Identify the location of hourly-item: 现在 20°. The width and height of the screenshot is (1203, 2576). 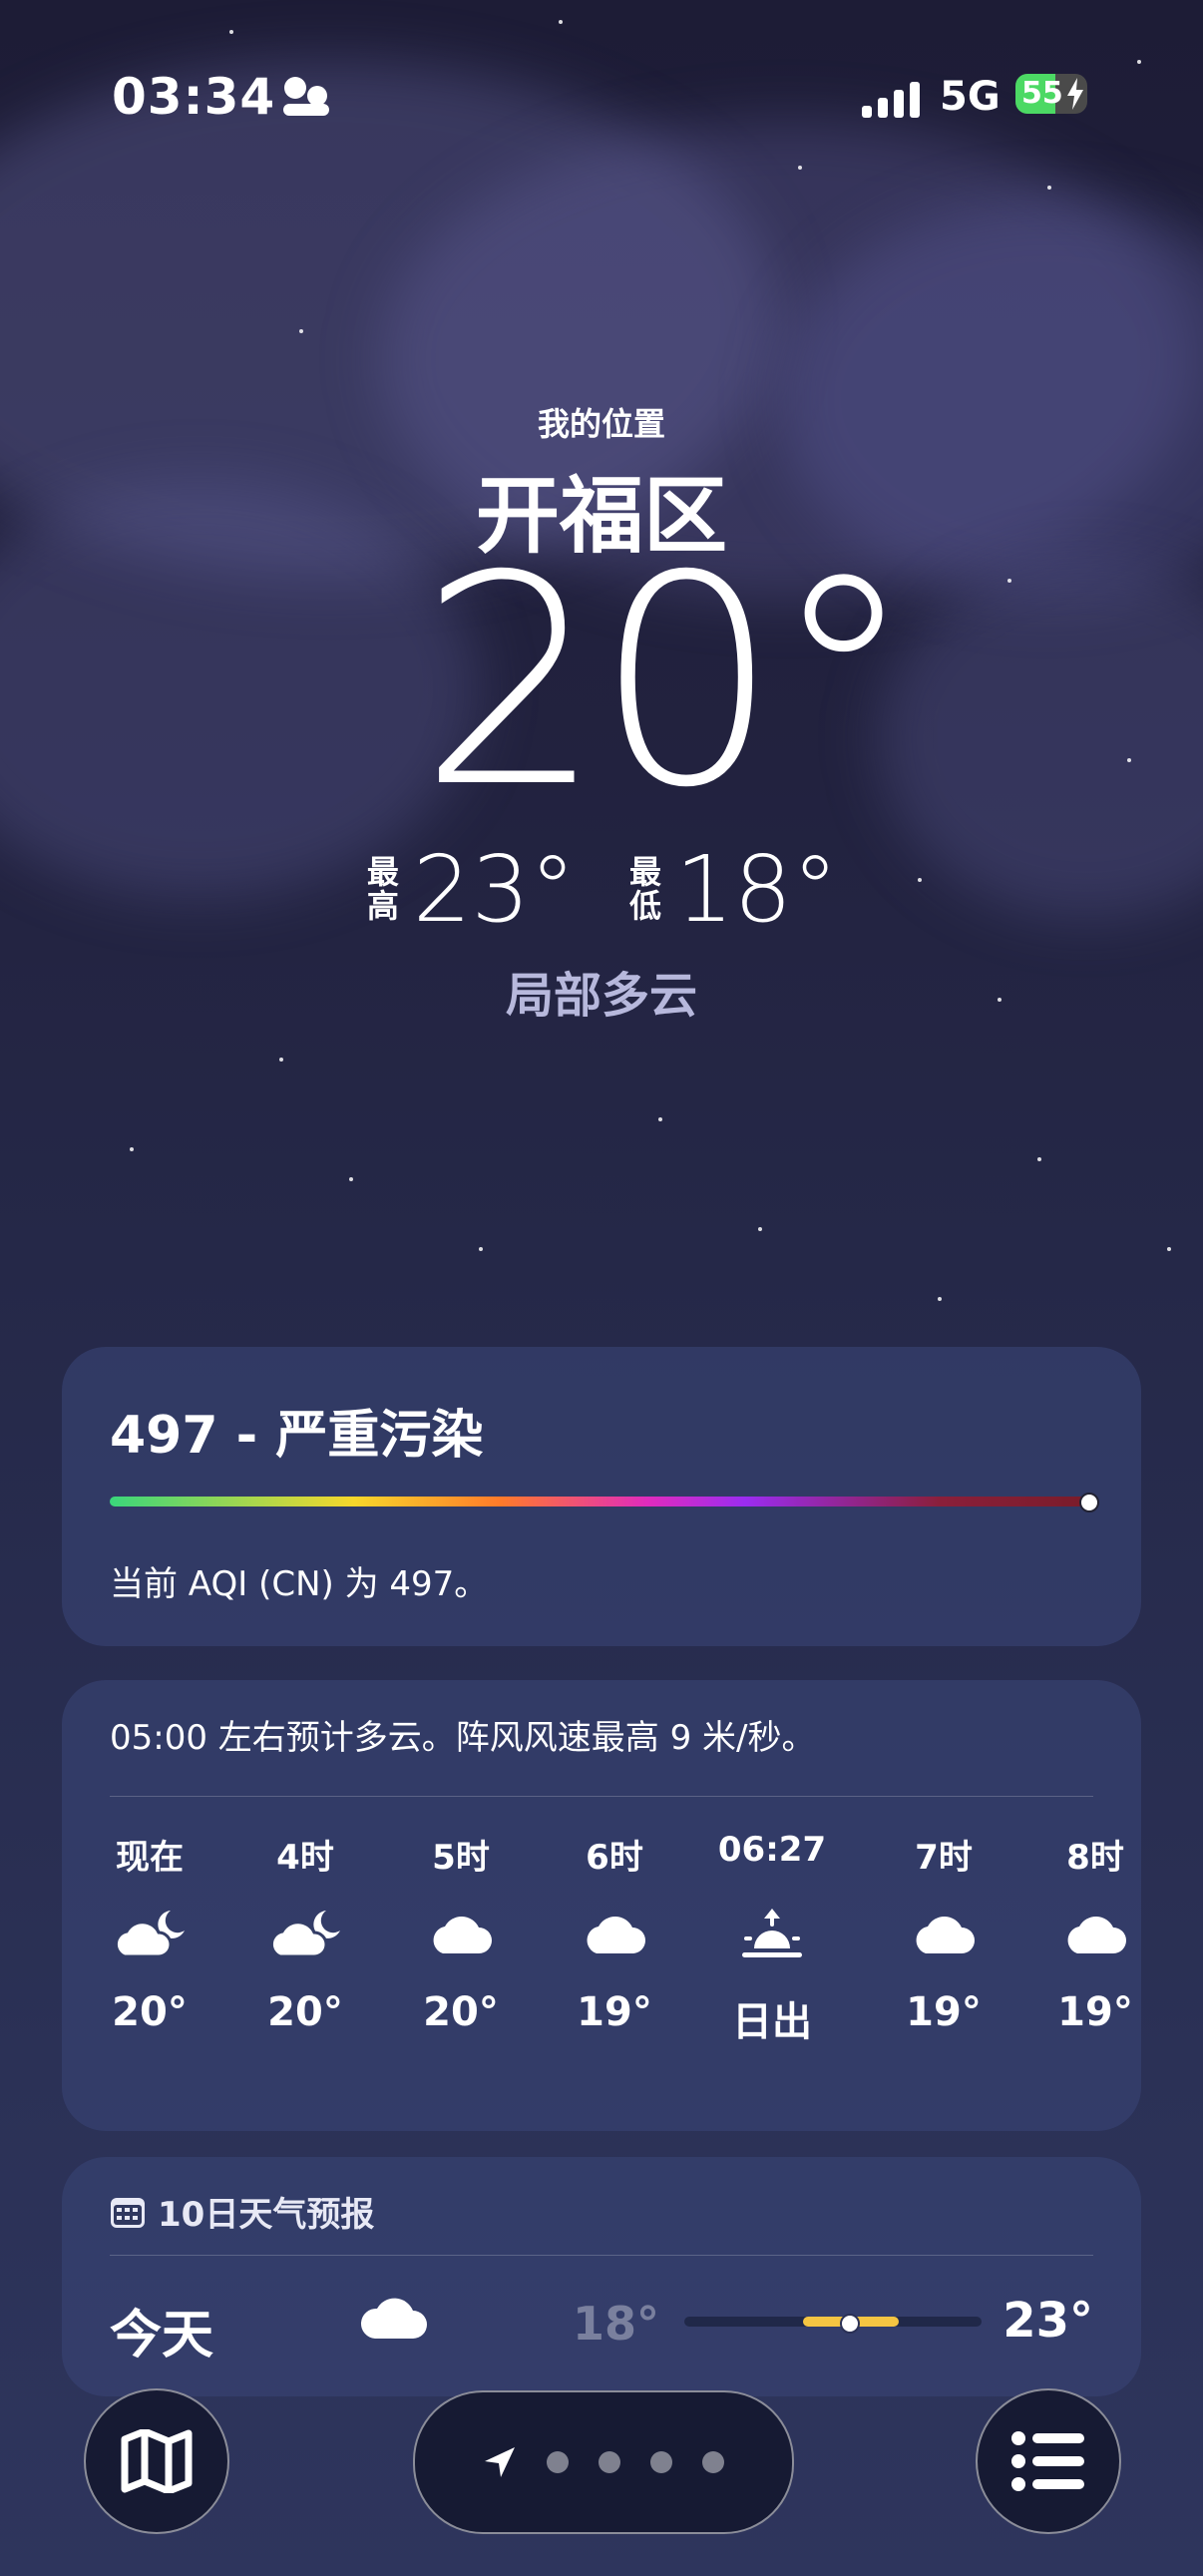
(149, 1932).